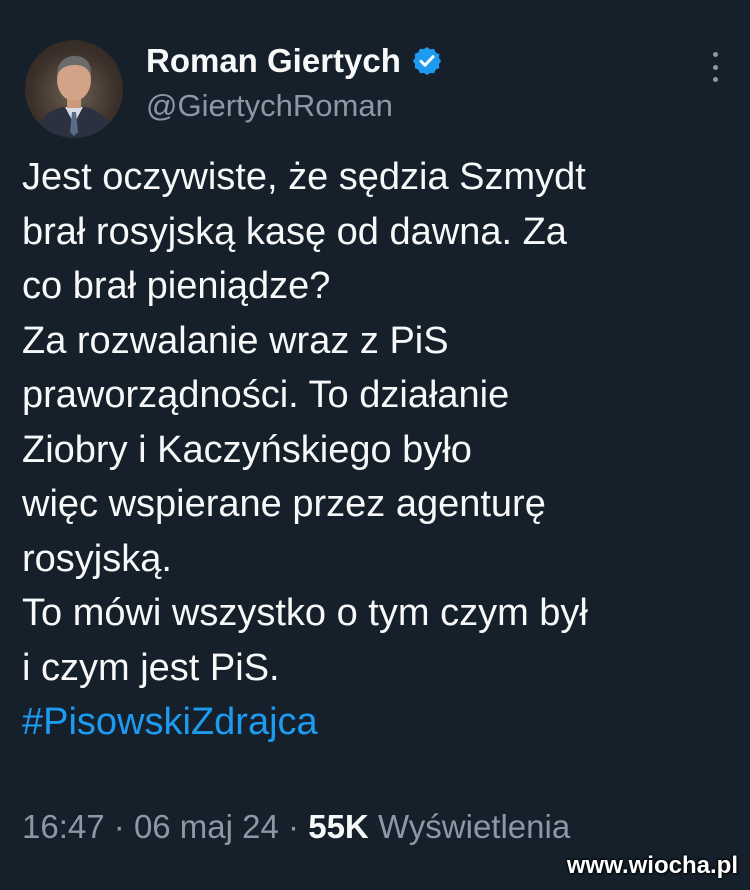 The height and width of the screenshot is (890, 750). I want to click on author-handle: @GiertychRoman, so click(269, 106).